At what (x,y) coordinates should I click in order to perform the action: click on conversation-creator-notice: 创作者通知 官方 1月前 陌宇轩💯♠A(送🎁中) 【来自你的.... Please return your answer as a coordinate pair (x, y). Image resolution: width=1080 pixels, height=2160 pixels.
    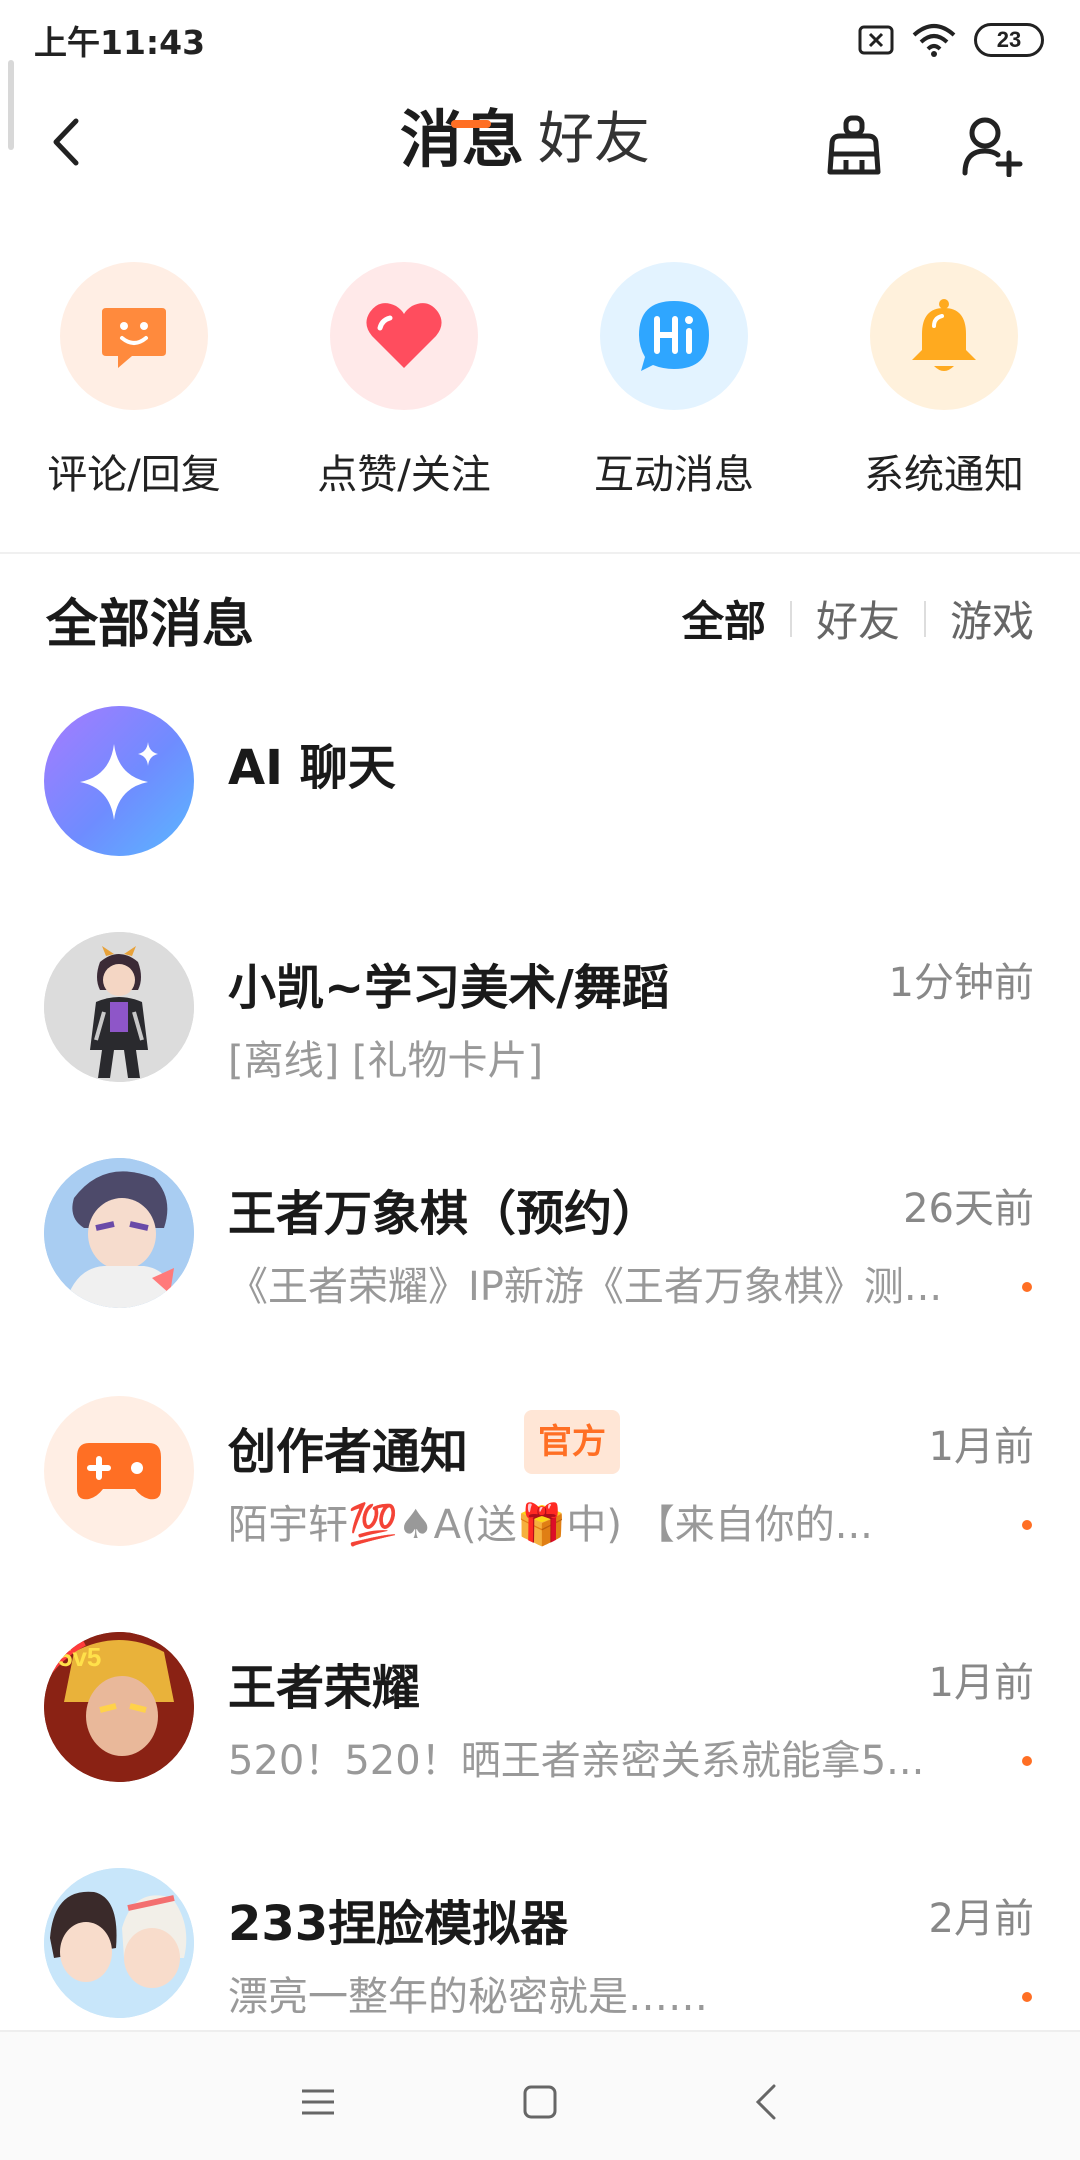
    Looking at the image, I should click on (540, 1514).